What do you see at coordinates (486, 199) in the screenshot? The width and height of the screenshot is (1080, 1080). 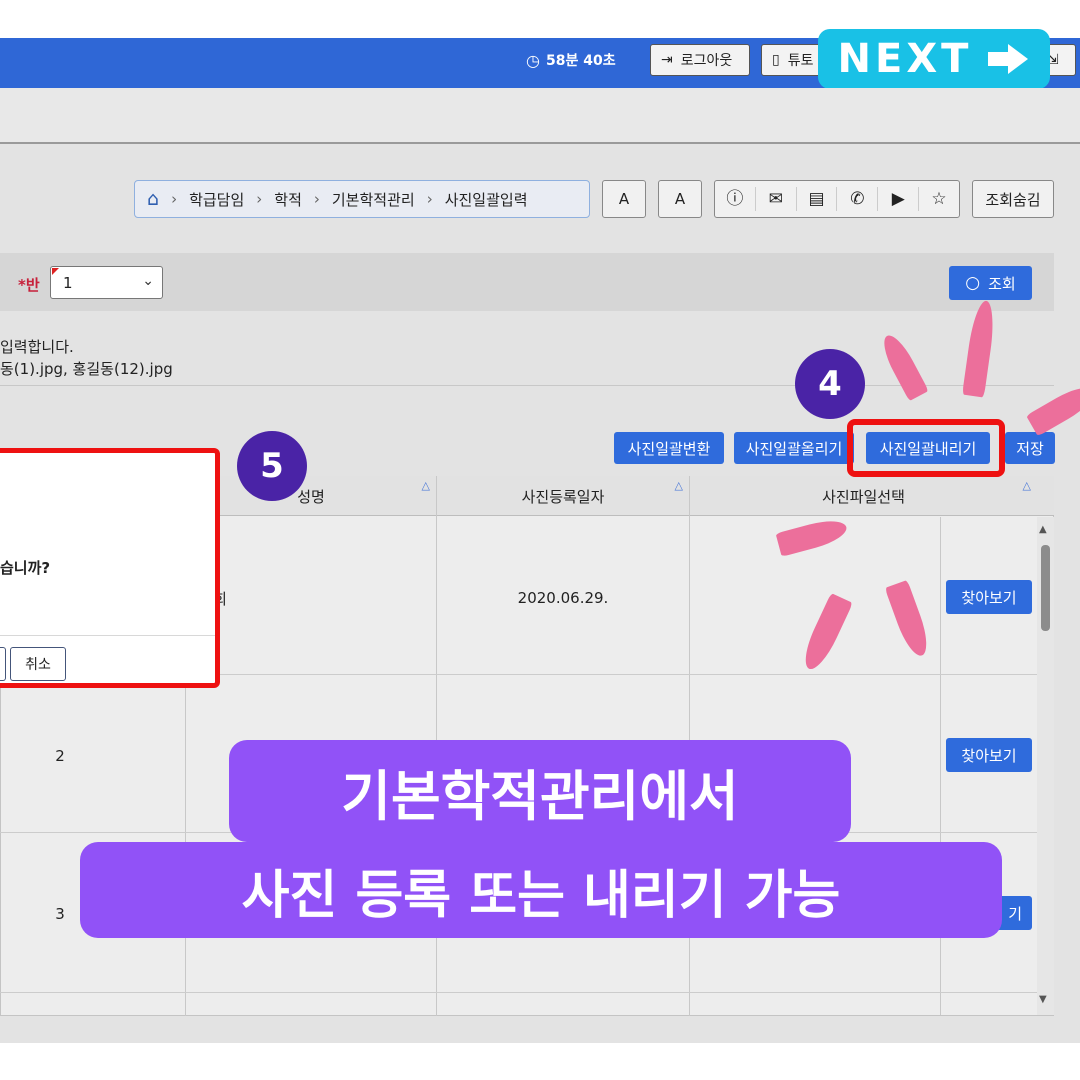 I see `breadcrumb-item: 사진일괄입력` at bounding box center [486, 199].